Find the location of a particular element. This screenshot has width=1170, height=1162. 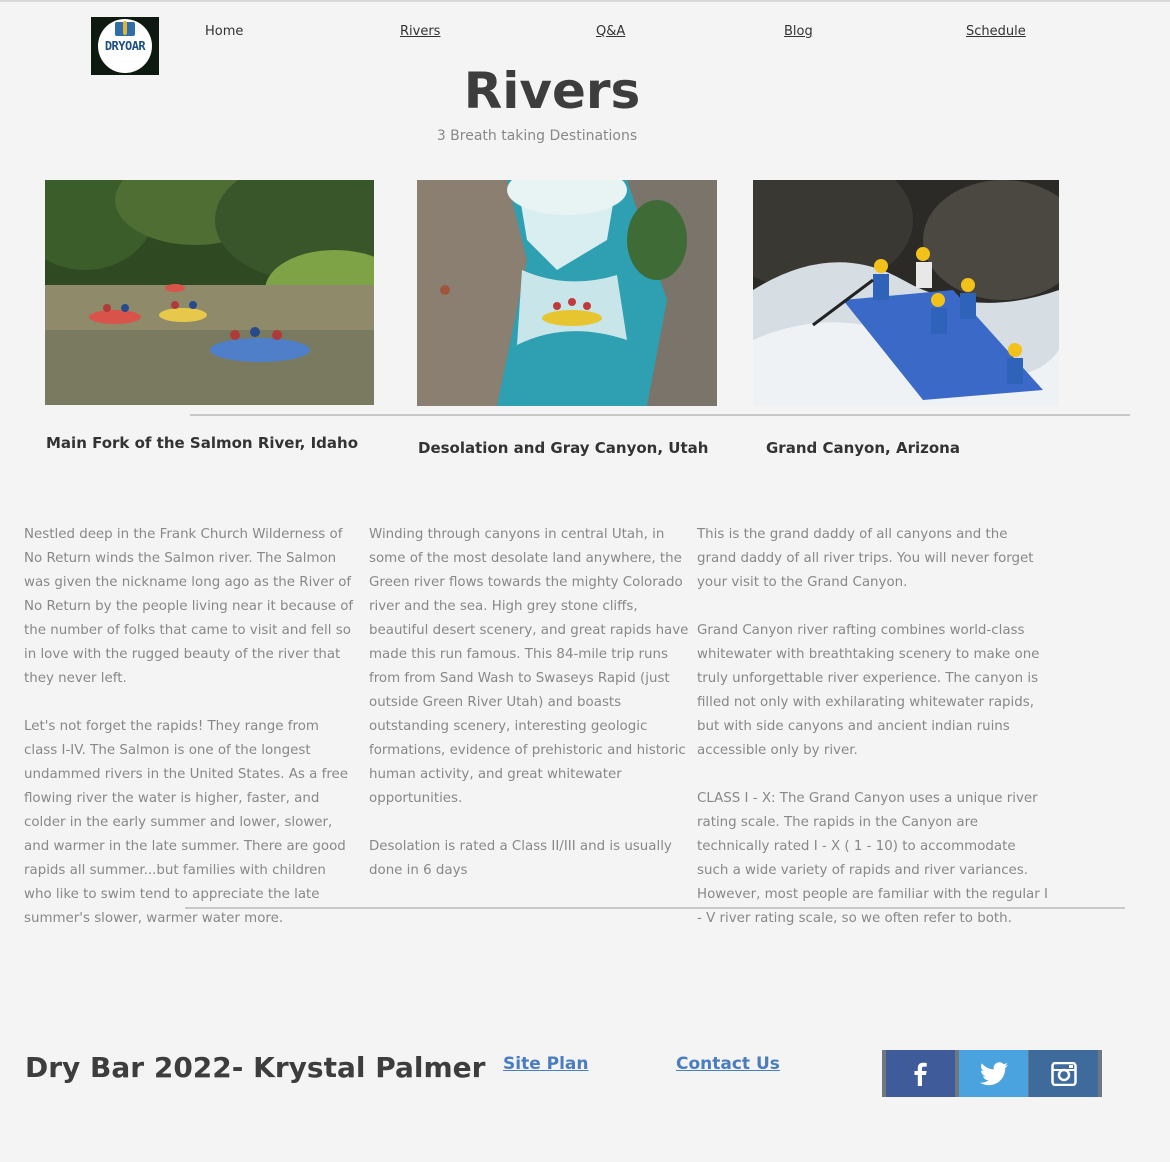

twitter-button is located at coordinates (993, 1073).